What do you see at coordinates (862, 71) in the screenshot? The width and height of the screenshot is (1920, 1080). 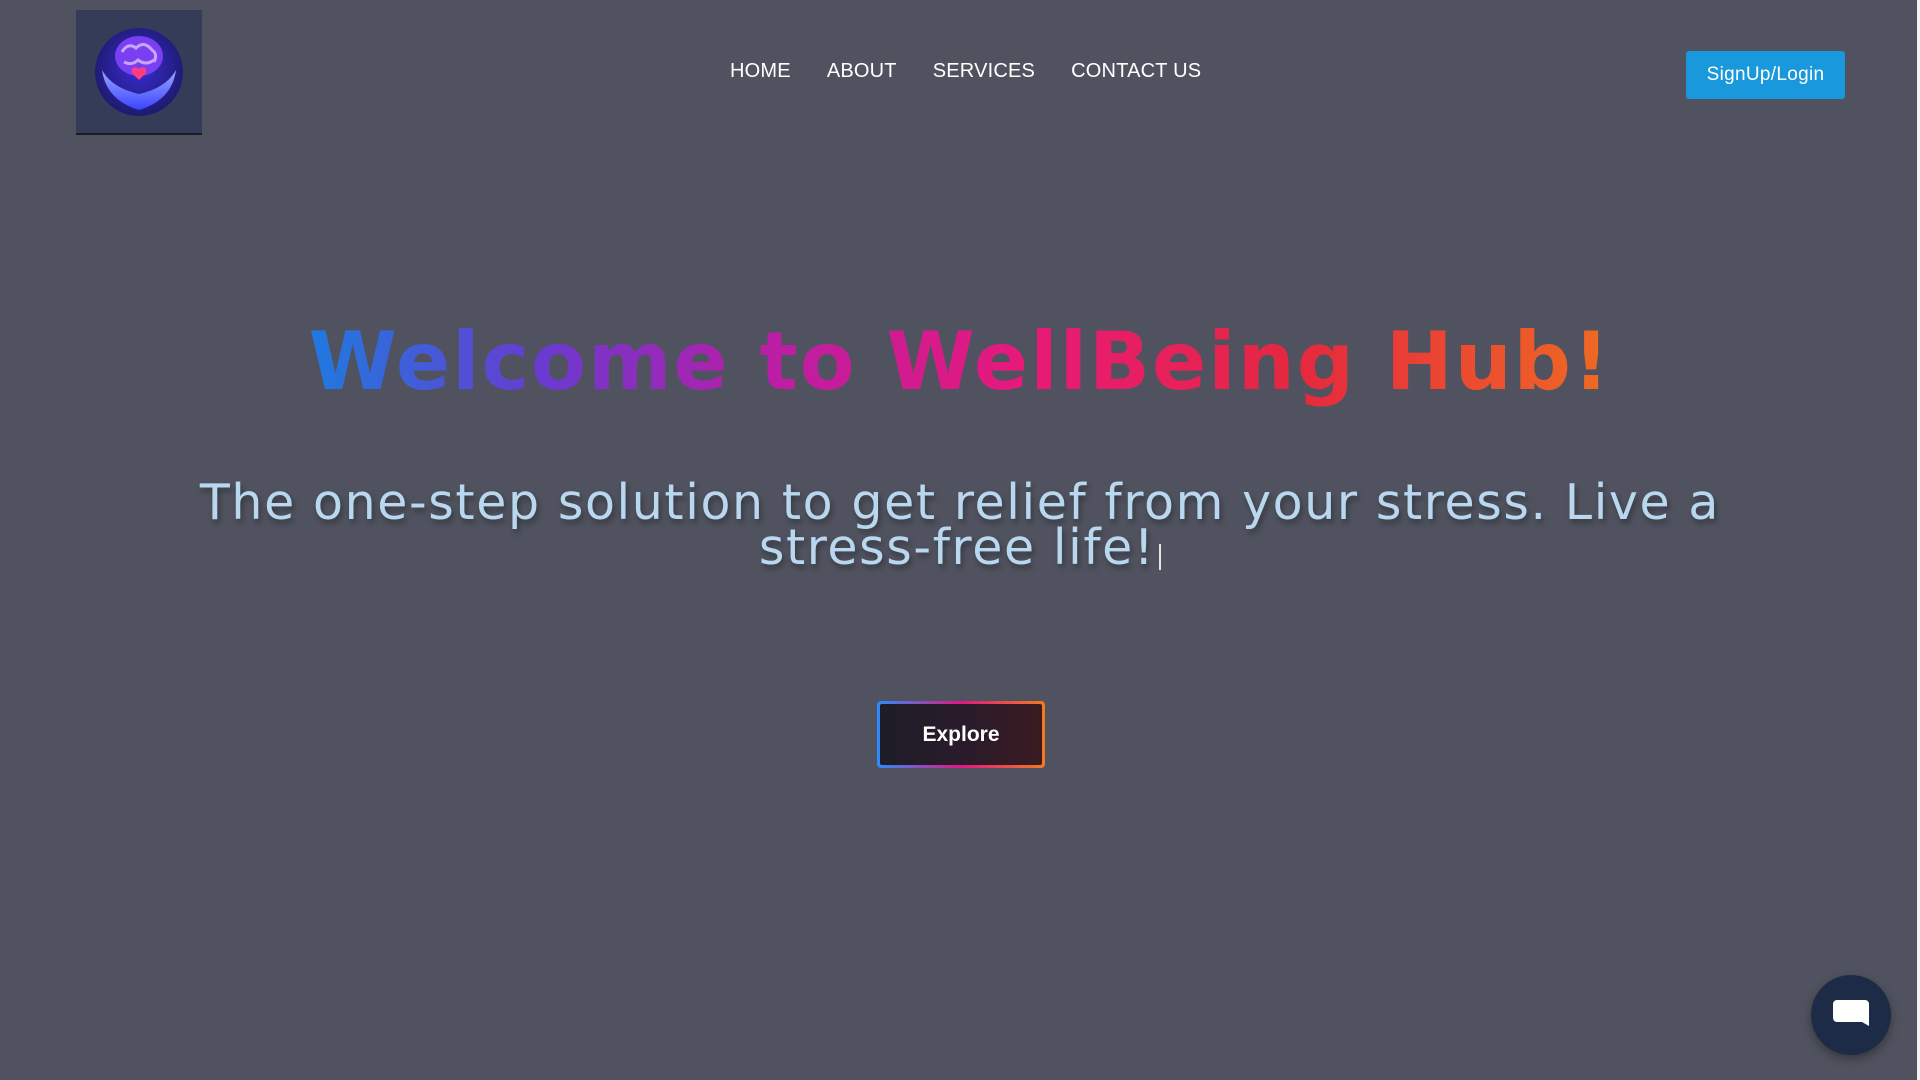 I see `nav-about-link: ABOUT` at bounding box center [862, 71].